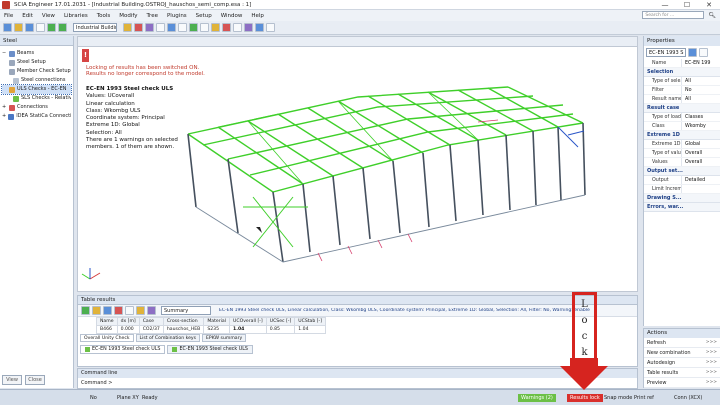 The height and width of the screenshot is (405, 720). What do you see at coordinates (107, 310) in the screenshot?
I see `copy-icon` at bounding box center [107, 310].